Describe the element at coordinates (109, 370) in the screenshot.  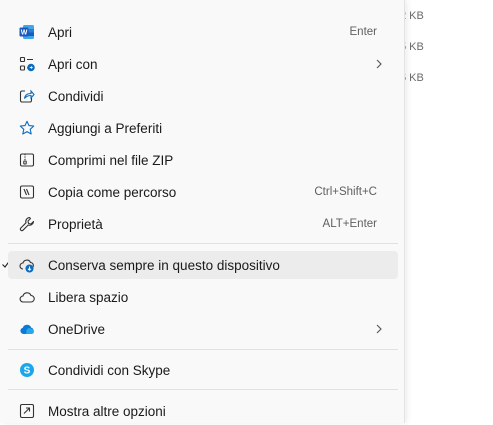
I see `menu-item-label: Condividi con Skype` at that location.